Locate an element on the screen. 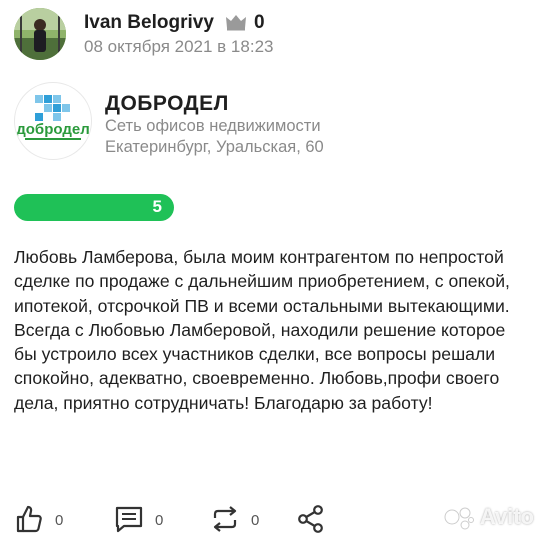 The height and width of the screenshot is (540, 544). thumbs-up-icon is located at coordinates (29, 519).